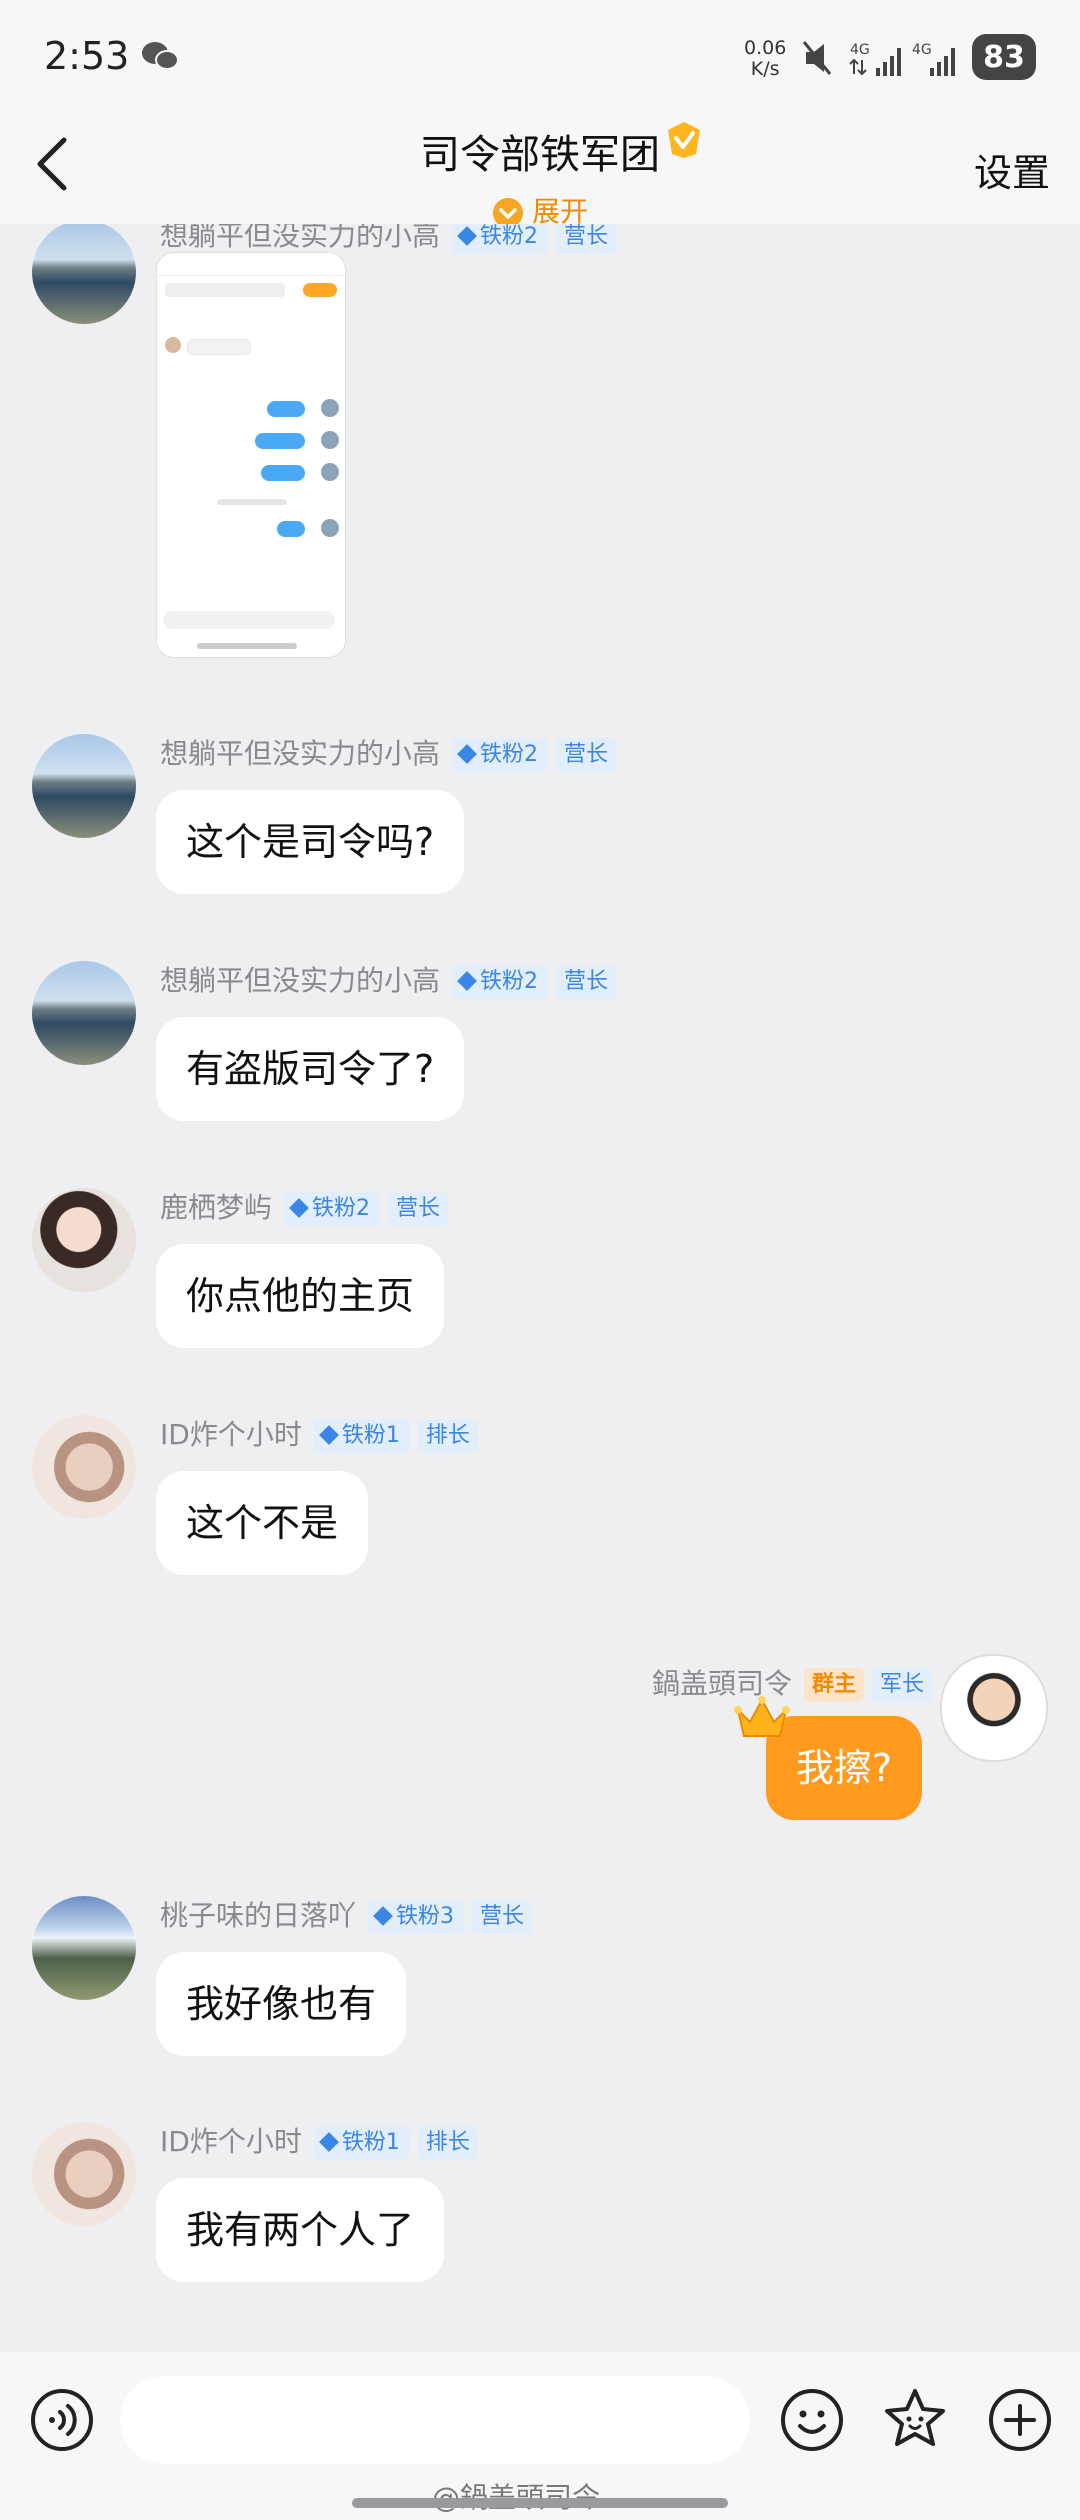 The image size is (1080, 2520). Describe the element at coordinates (247, 646) in the screenshot. I see `mini-nav` at that location.